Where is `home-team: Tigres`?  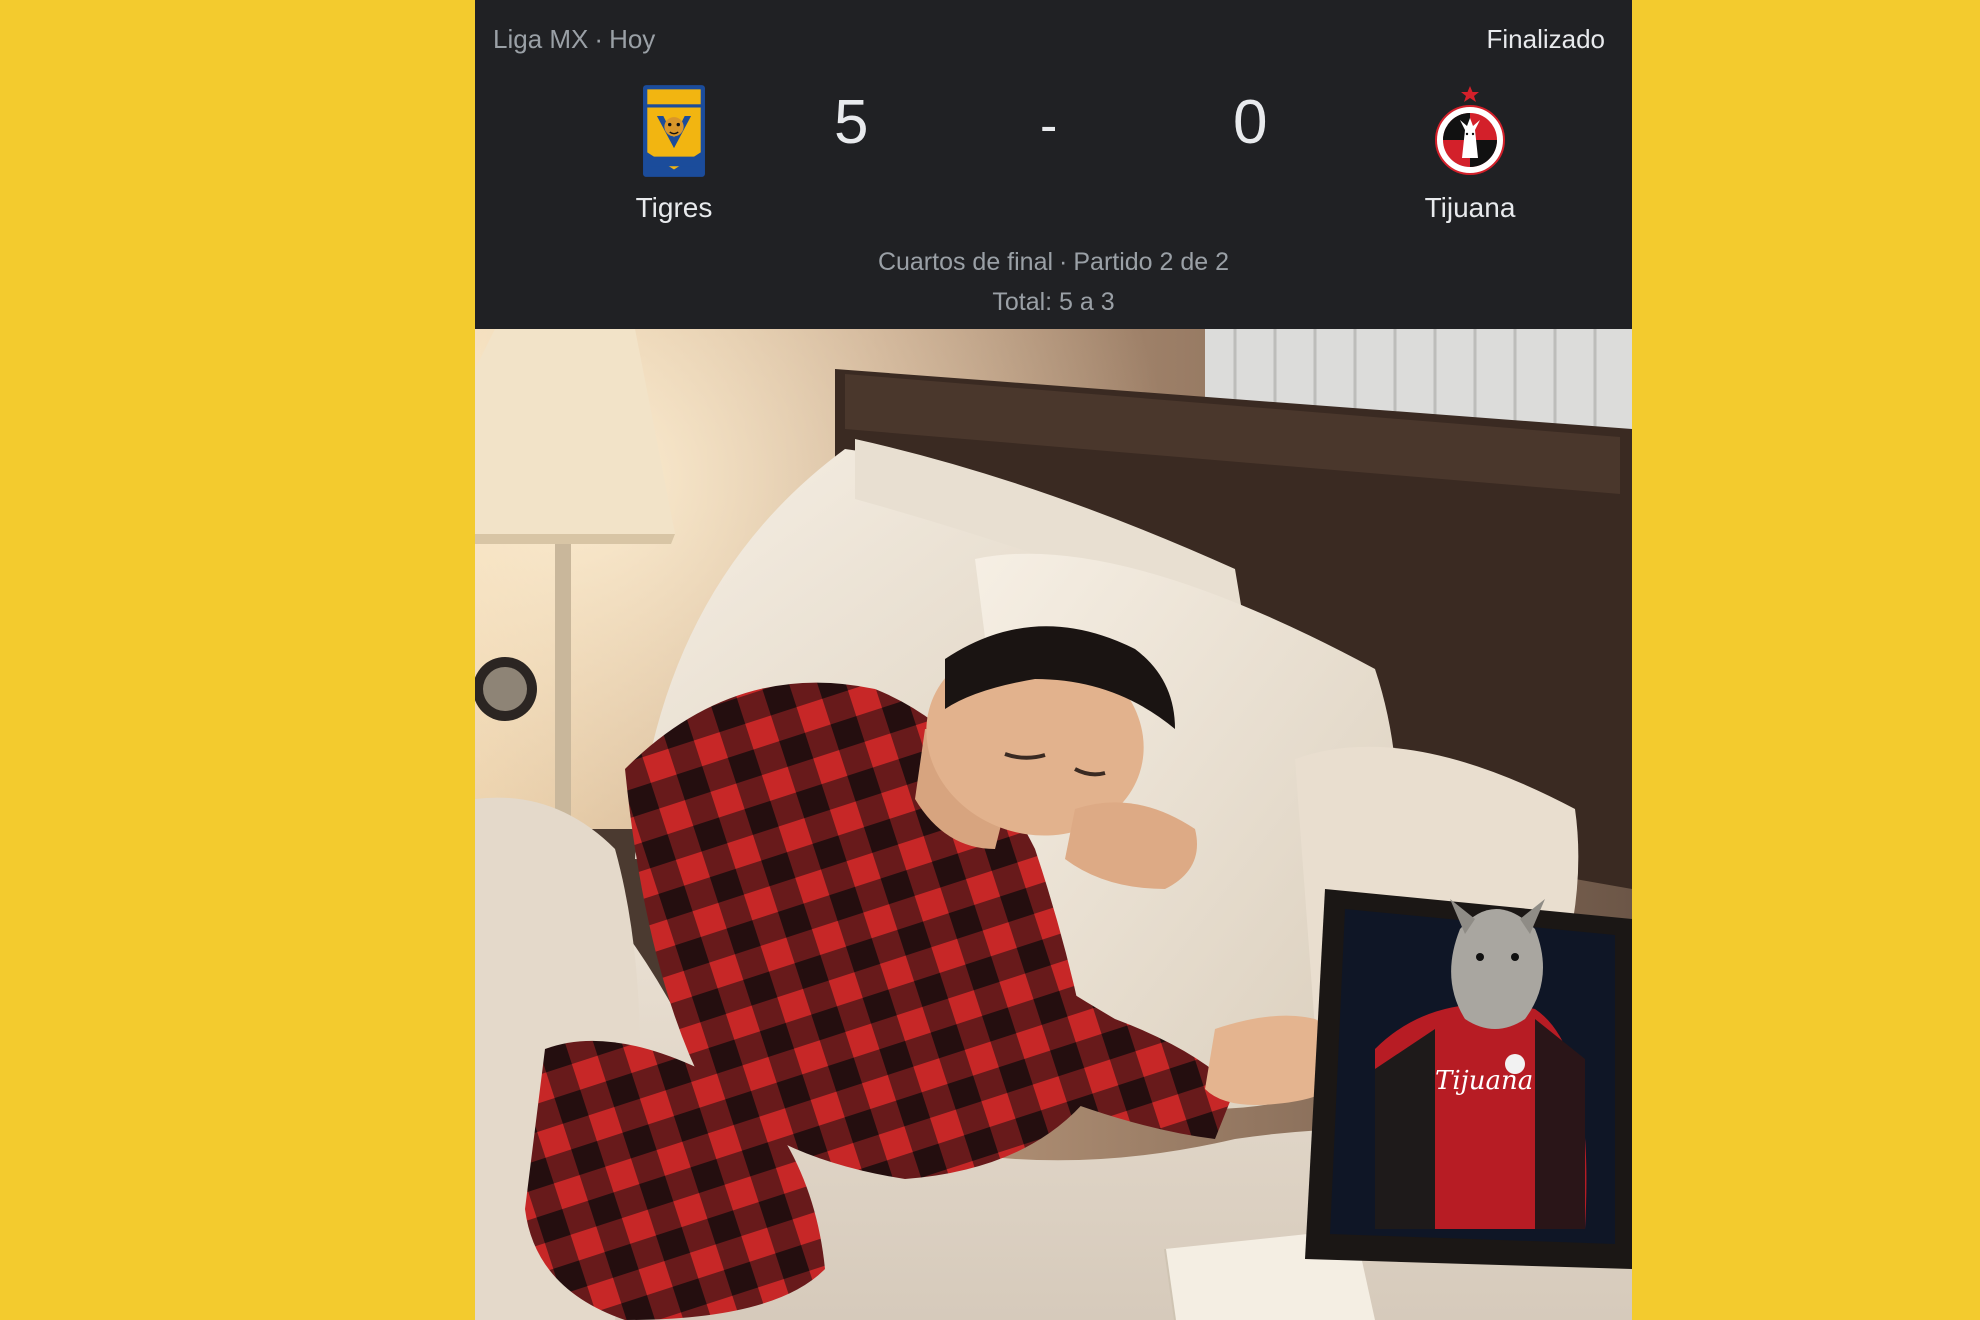
home-team: Tigres is located at coordinates (674, 154).